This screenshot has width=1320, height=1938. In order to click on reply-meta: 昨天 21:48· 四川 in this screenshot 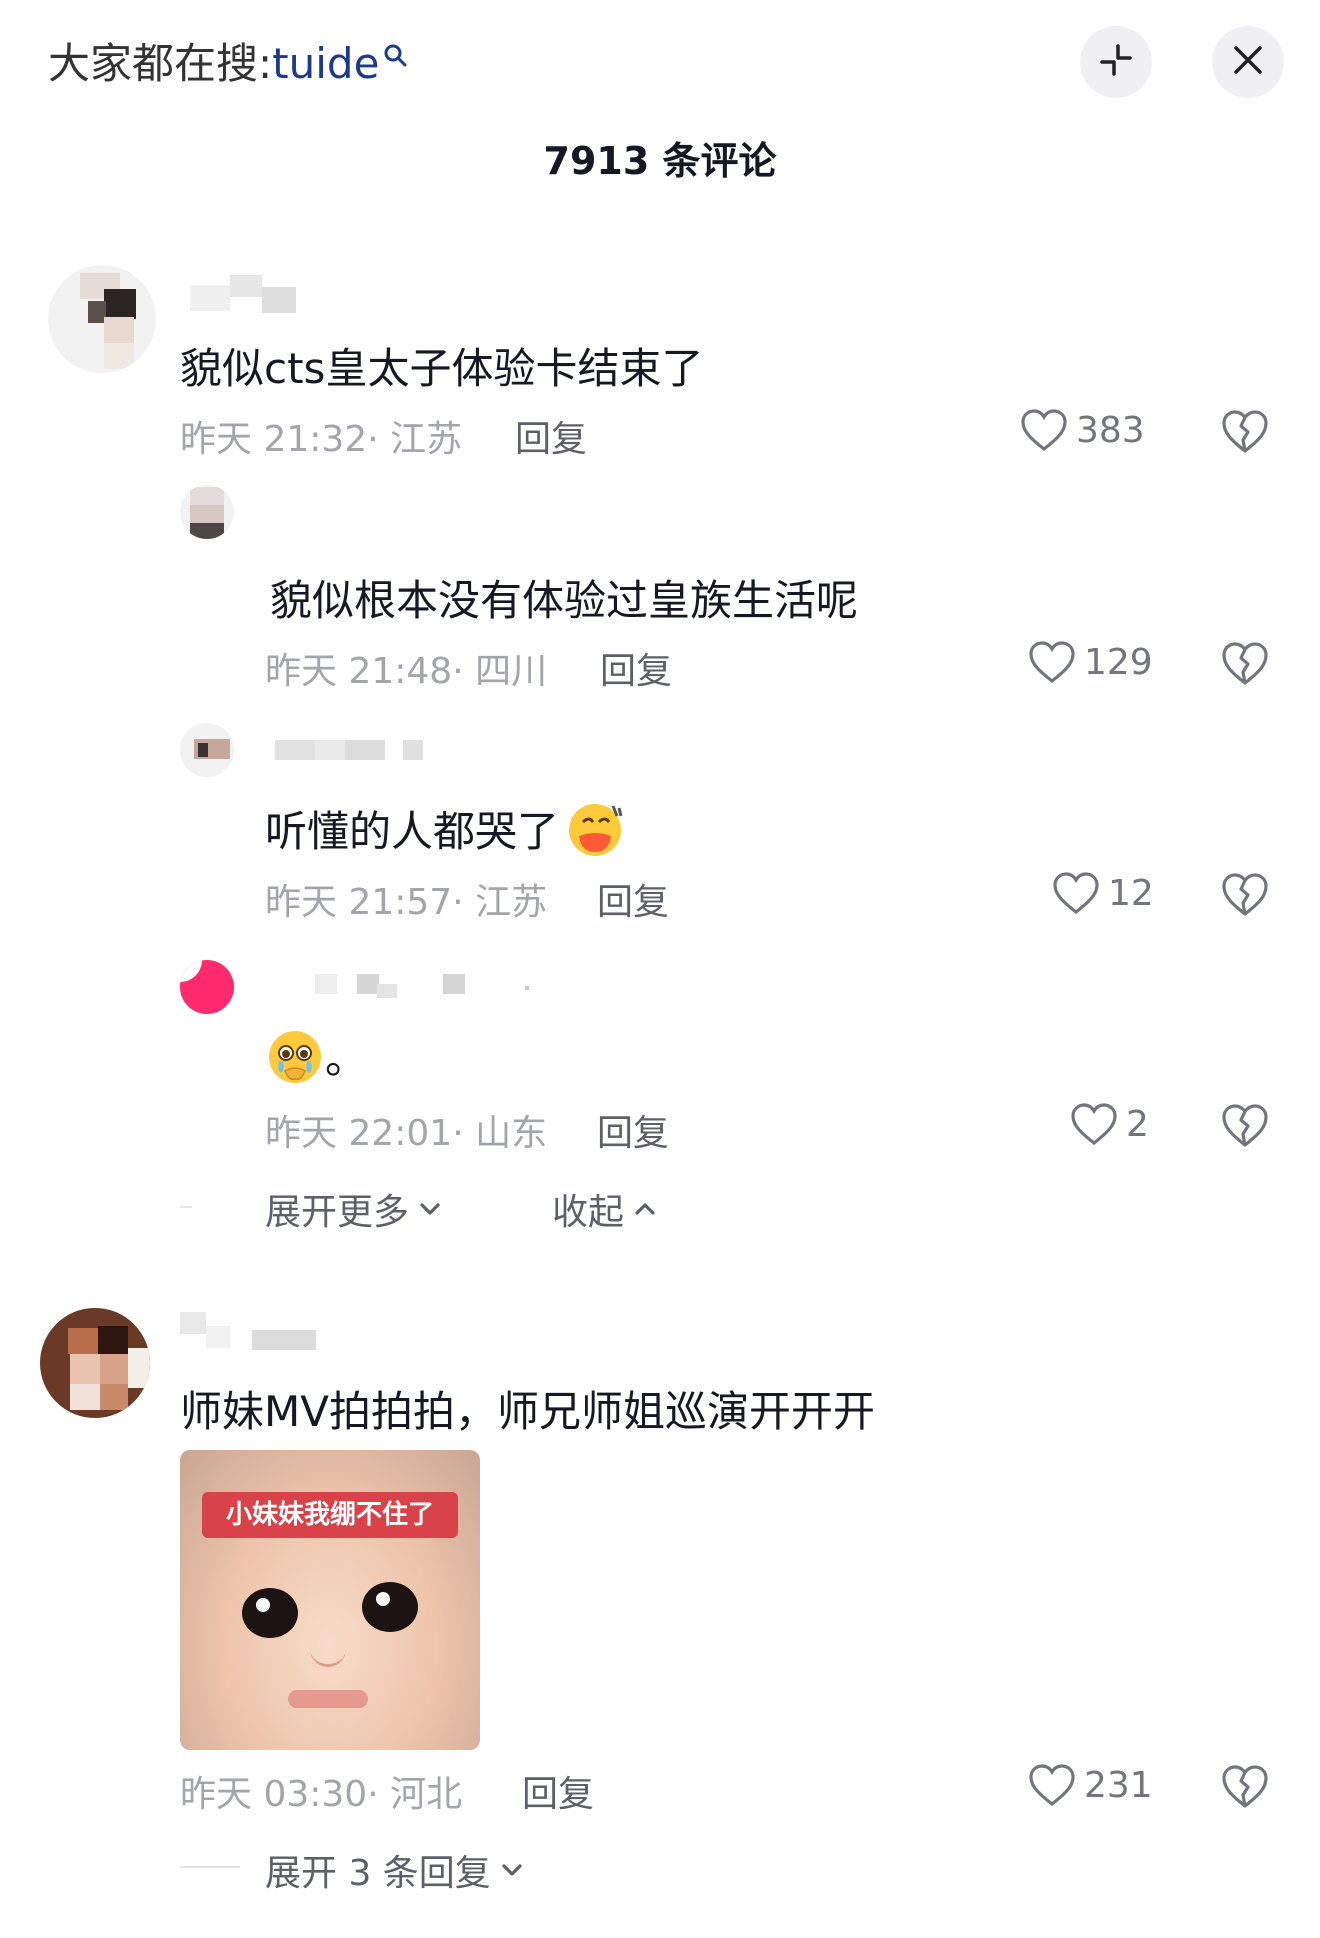, I will do `click(406, 668)`.